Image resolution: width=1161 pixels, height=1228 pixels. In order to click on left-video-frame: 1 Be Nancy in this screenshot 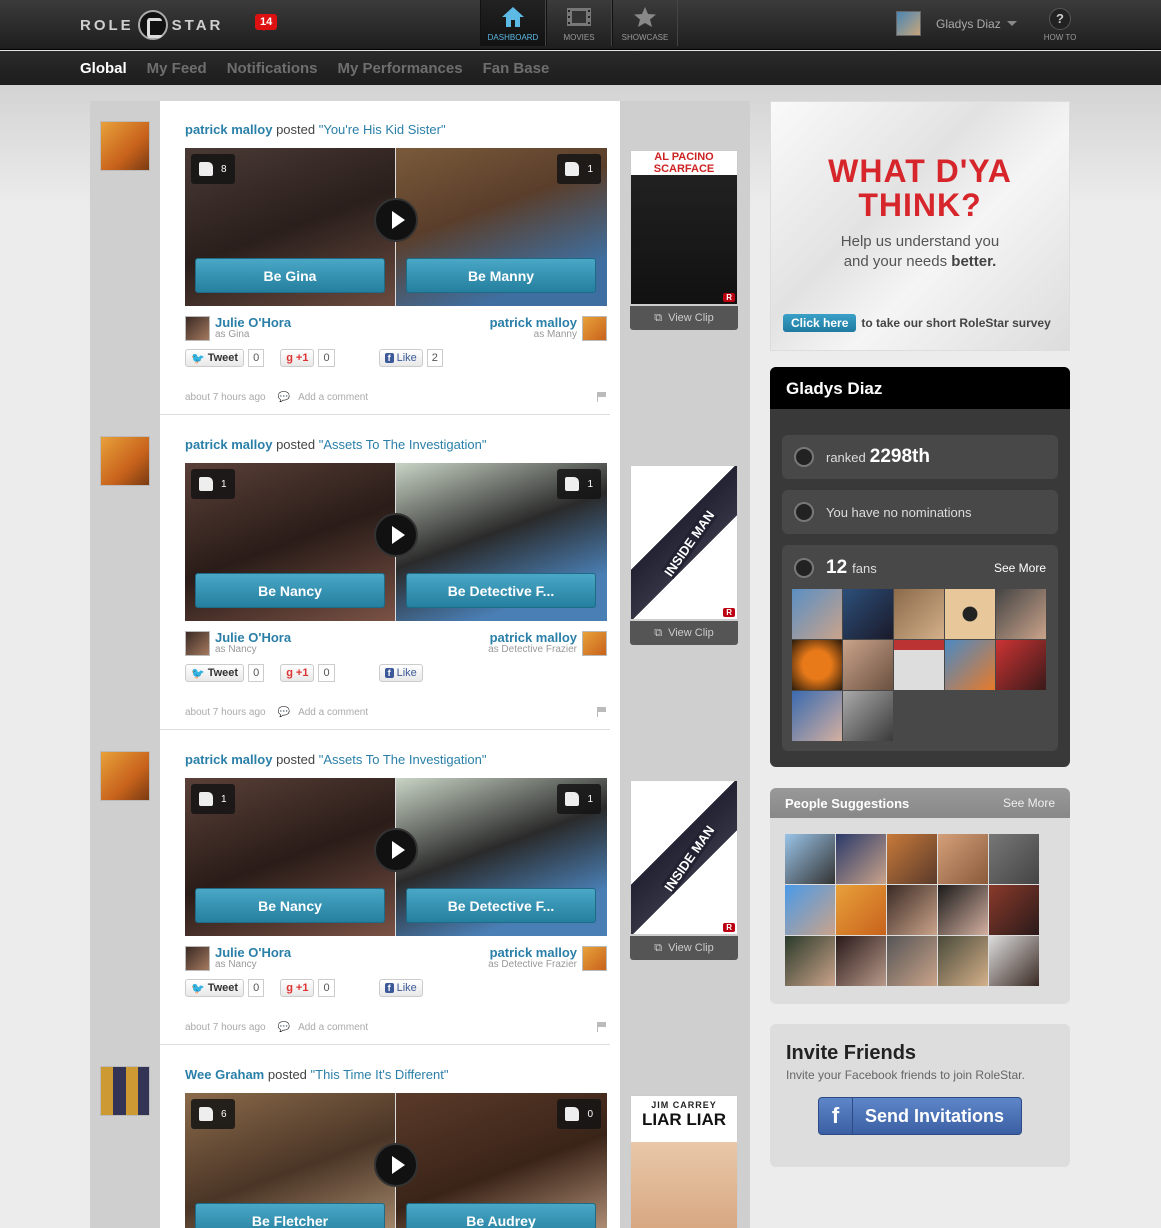, I will do `click(290, 542)`.